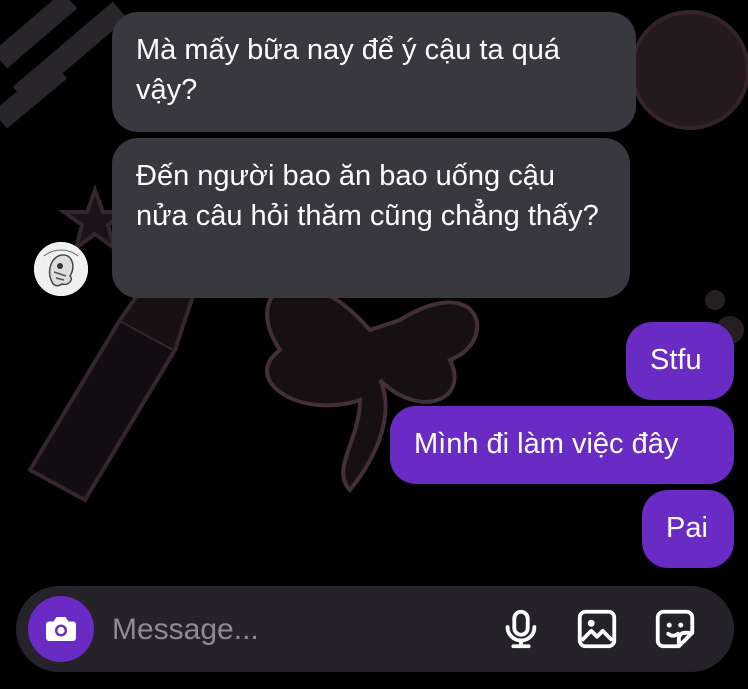  Describe the element at coordinates (676, 360) in the screenshot. I see `message-text: Stfu` at that location.